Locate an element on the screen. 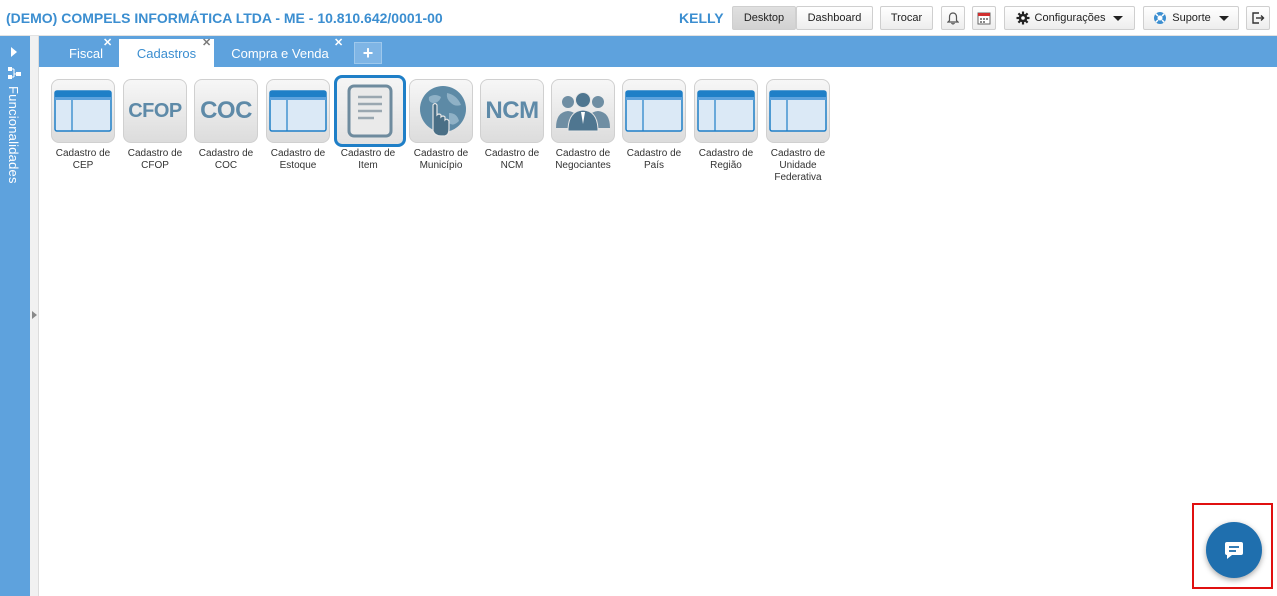 This screenshot has height=596, width=1277. app-label: Cadastro de País is located at coordinates (654, 159).